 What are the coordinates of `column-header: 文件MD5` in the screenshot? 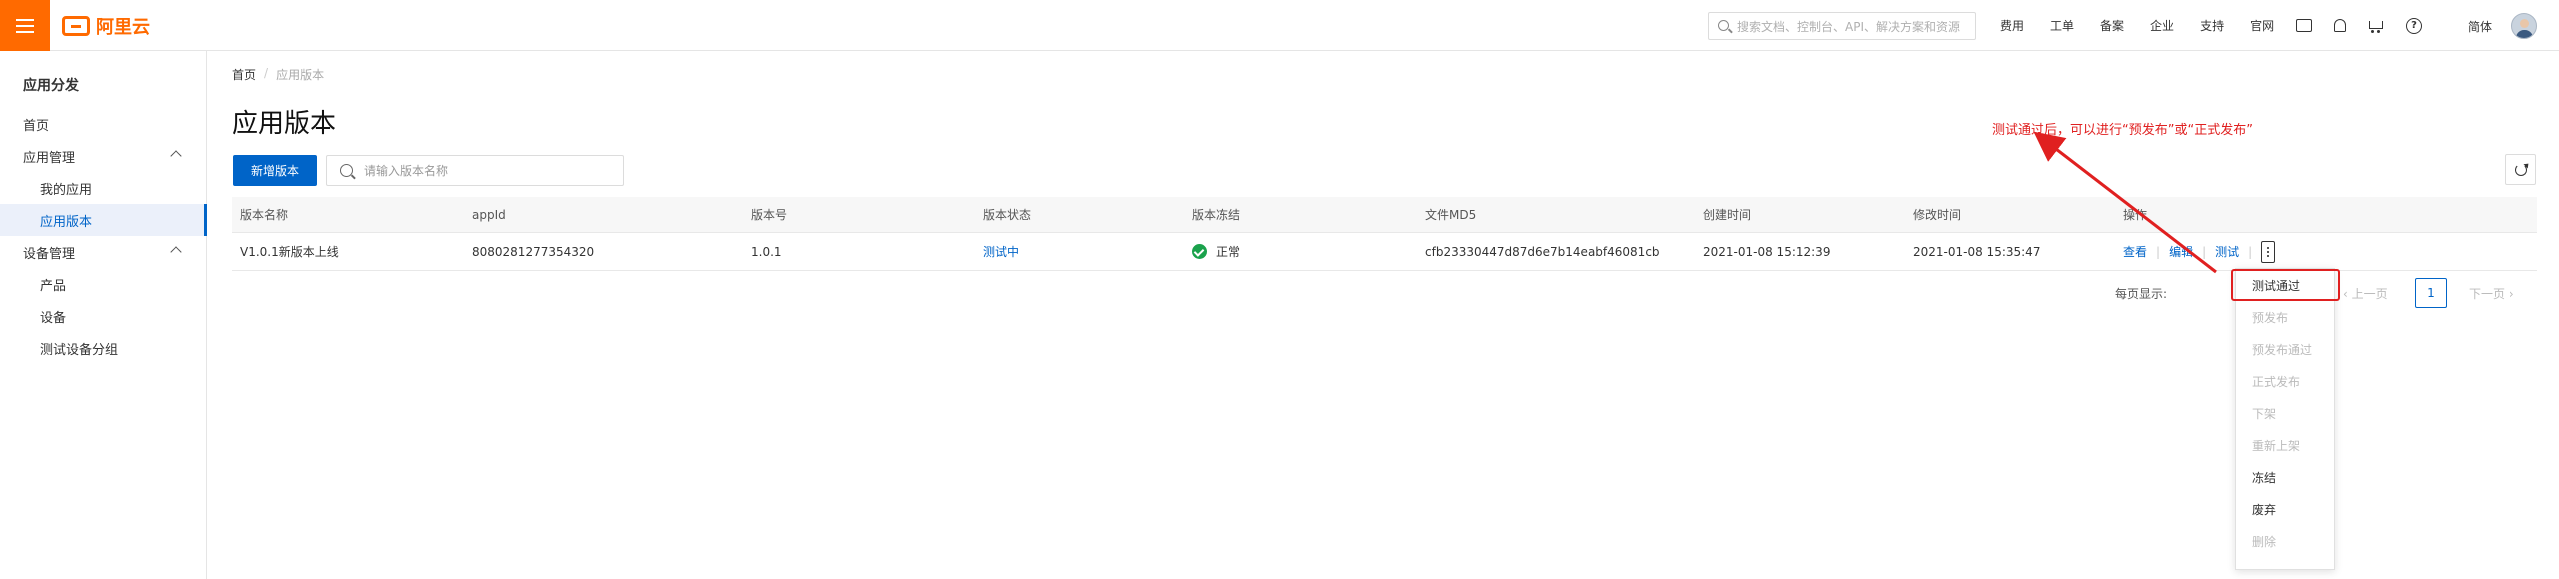 It's located at (1451, 215).